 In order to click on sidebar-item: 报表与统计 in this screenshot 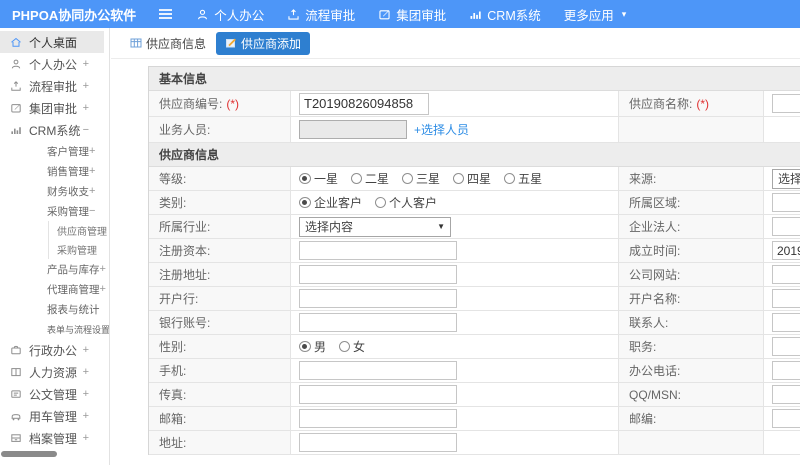, I will do `click(52, 309)`.